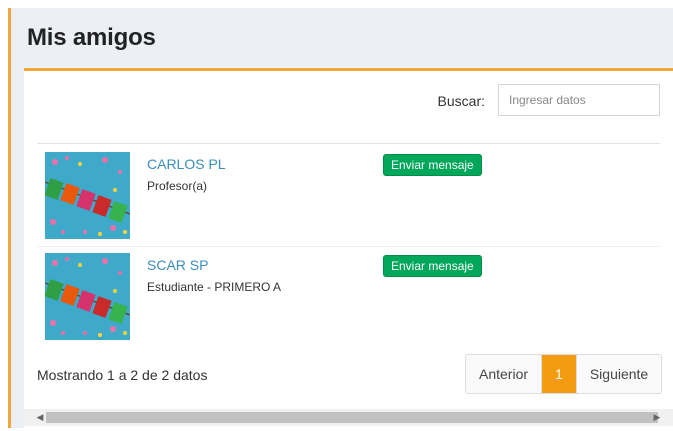 This screenshot has width=673, height=431. What do you see at coordinates (9, 218) in the screenshot?
I see `left-accent-bar` at bounding box center [9, 218].